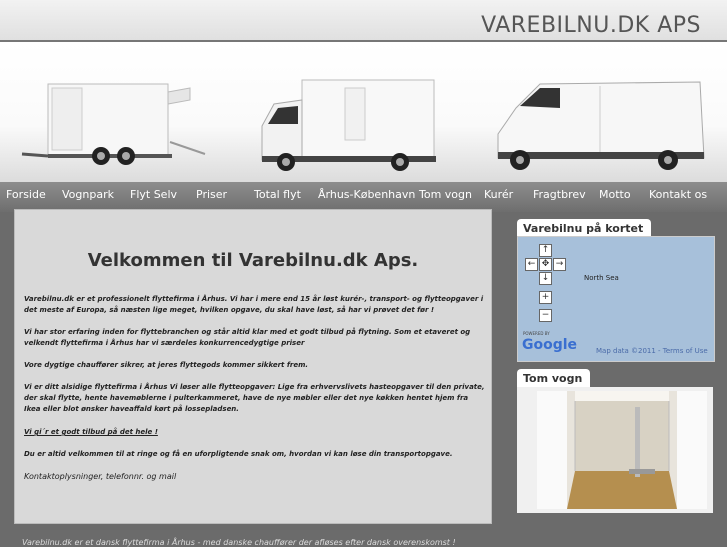 The width and height of the screenshot is (727, 547). Describe the element at coordinates (531, 264) in the screenshot. I see `pan-left-icon: ←` at that location.